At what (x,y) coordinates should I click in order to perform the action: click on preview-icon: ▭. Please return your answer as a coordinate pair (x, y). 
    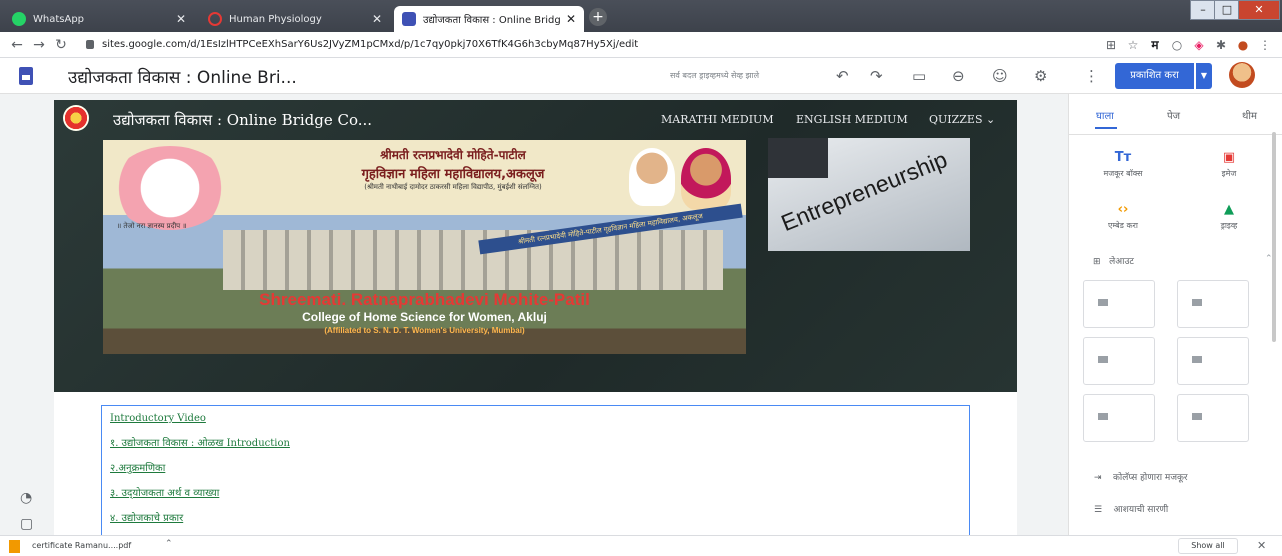
    Looking at the image, I should click on (919, 76).